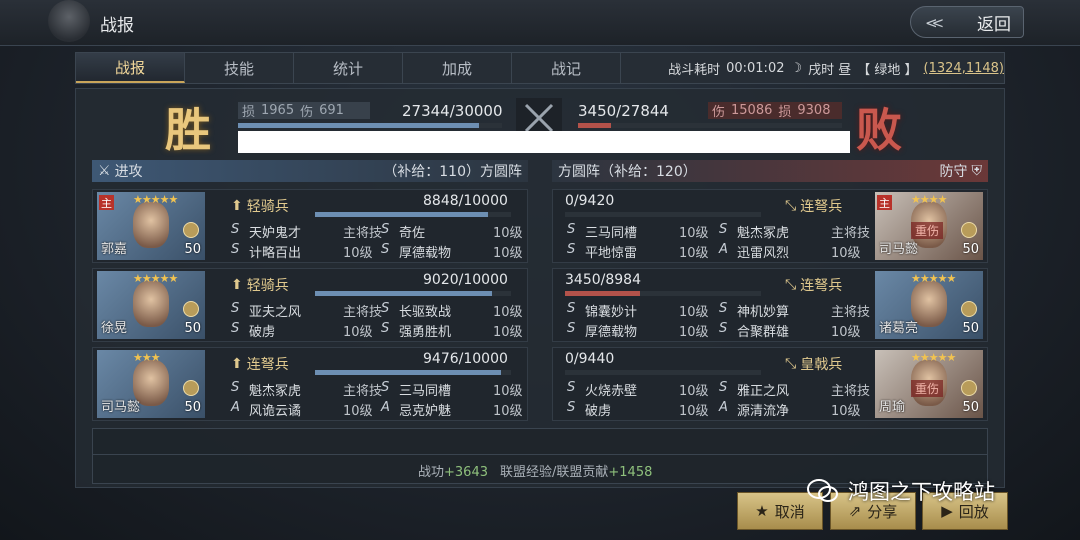 The height and width of the screenshot is (540, 1080). Describe the element at coordinates (117, 26) in the screenshot. I see `page-title: 战报` at that location.